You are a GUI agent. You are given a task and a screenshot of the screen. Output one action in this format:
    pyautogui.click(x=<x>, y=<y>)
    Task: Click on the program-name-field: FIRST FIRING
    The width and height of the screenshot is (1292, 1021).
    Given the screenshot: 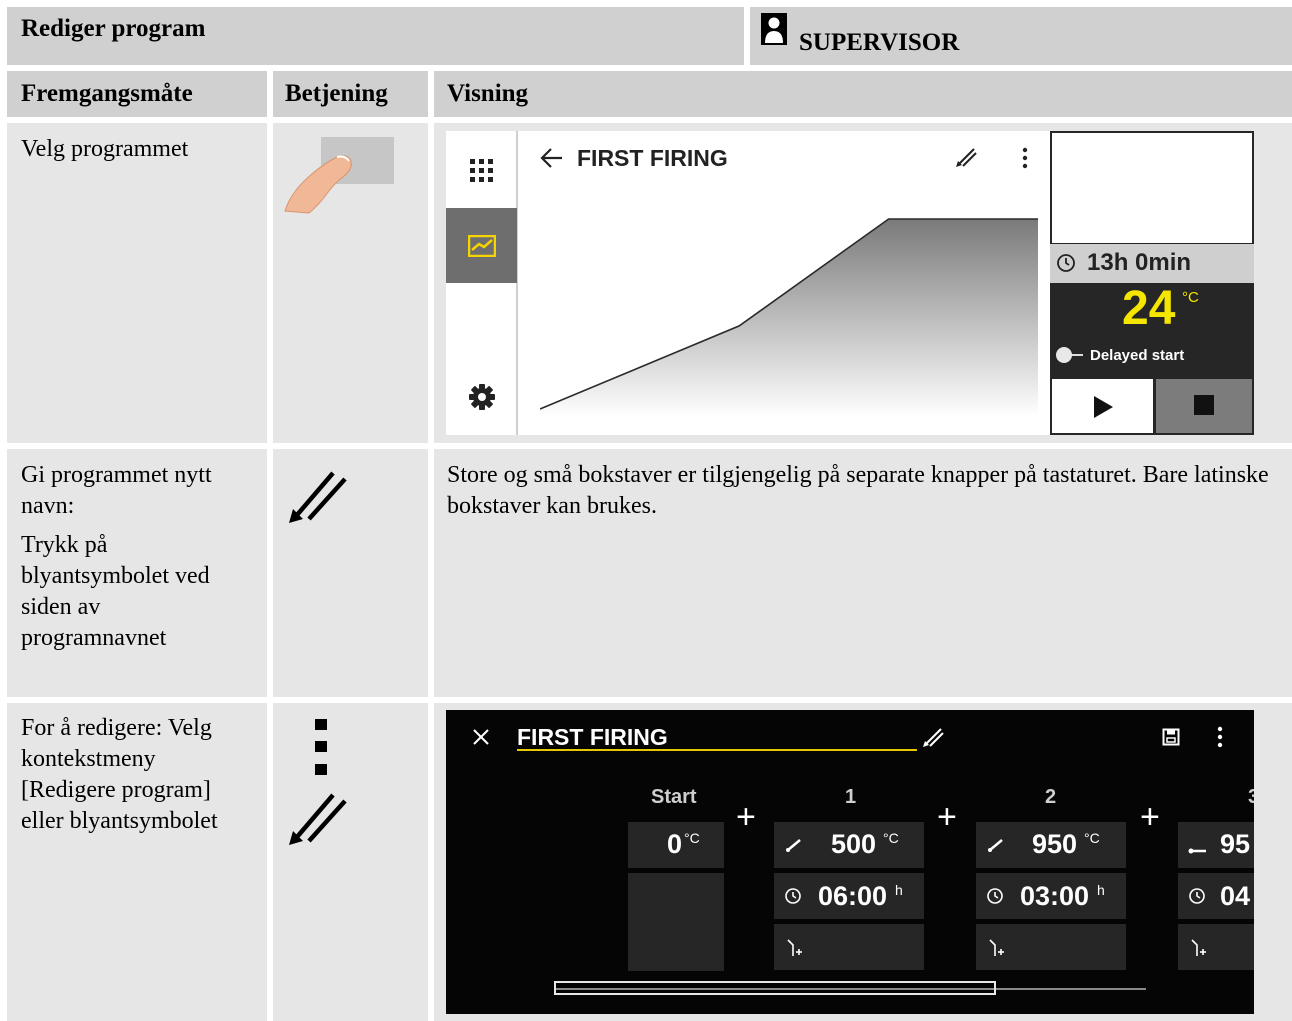 What is the action you would take?
    pyautogui.click(x=592, y=737)
    